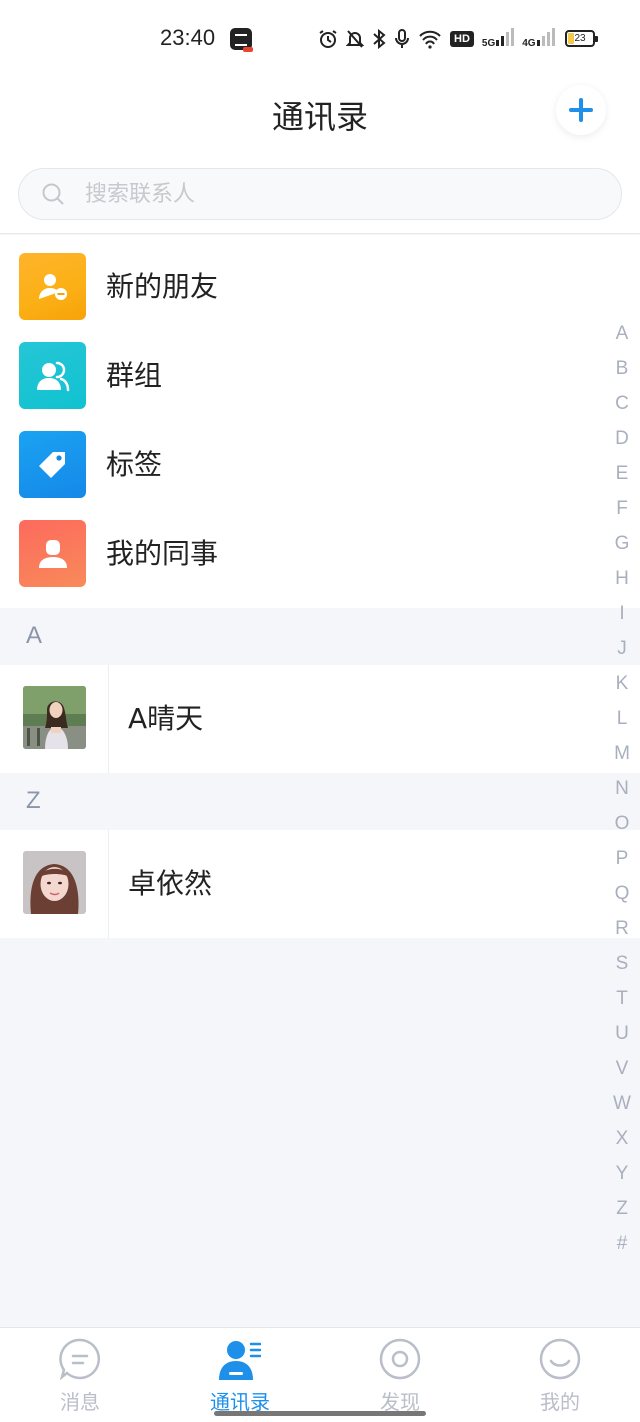 The width and height of the screenshot is (640, 1422). What do you see at coordinates (134, 375) in the screenshot?
I see `feature-label: 群组` at bounding box center [134, 375].